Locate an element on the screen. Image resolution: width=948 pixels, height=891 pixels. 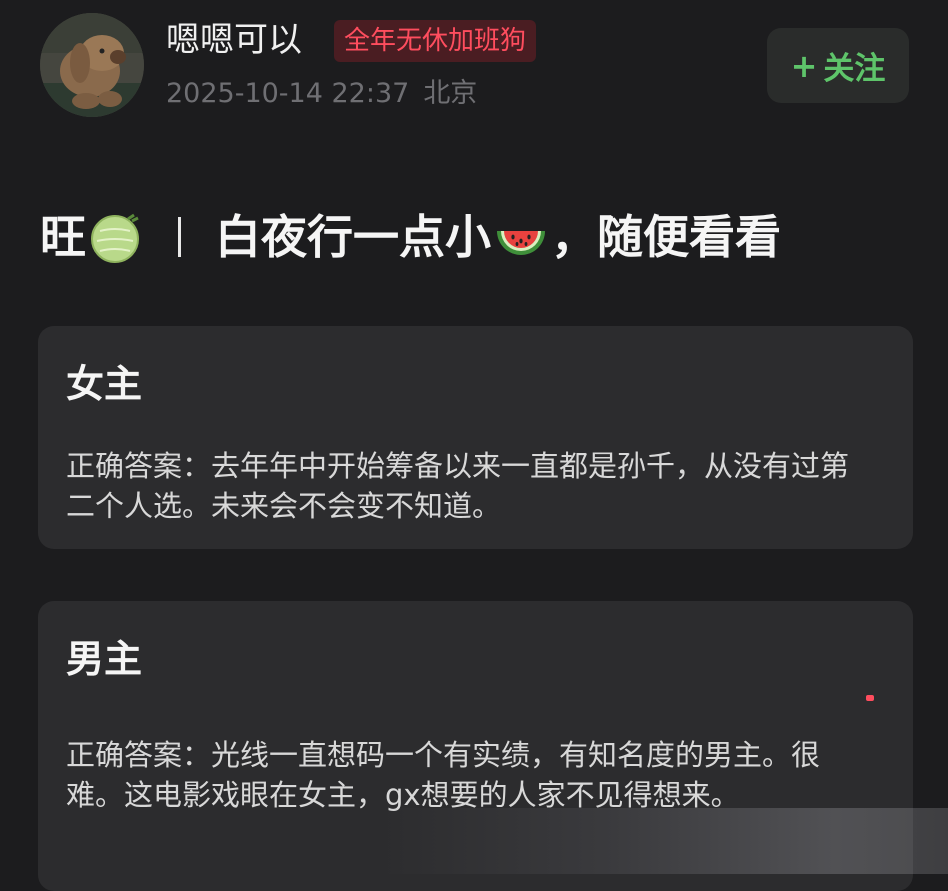
author-avatar is located at coordinates (92, 65).